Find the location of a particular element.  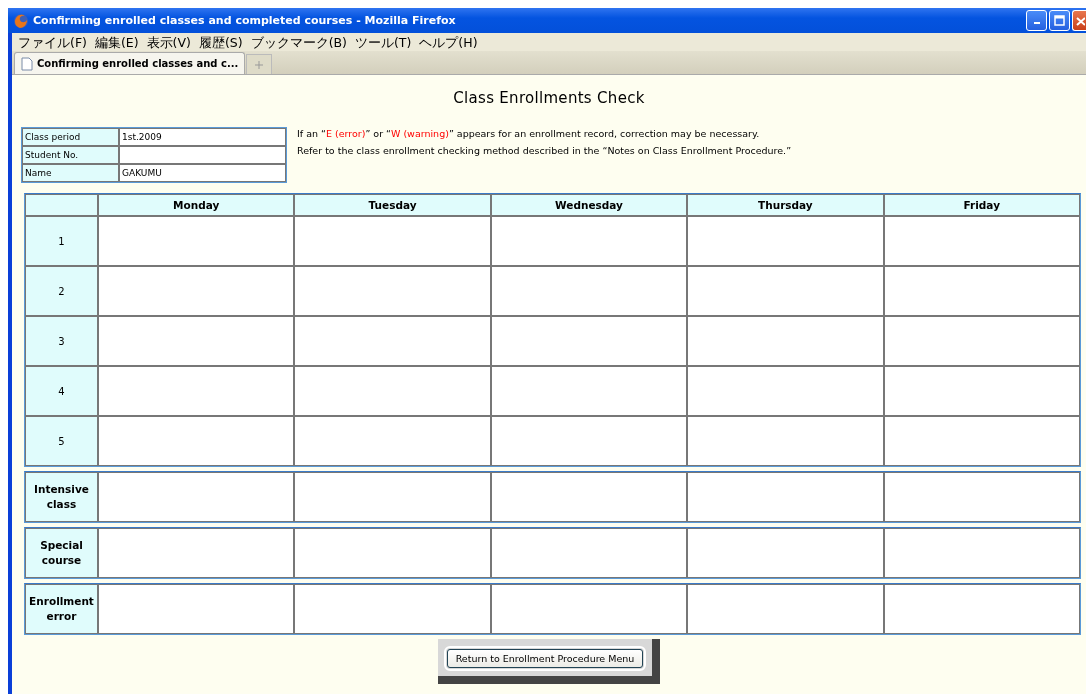

notice-text: If an “E (error)” or “W (warning)” appears for an enrollment record, correction may be necessary. is located at coordinates (529, 134).